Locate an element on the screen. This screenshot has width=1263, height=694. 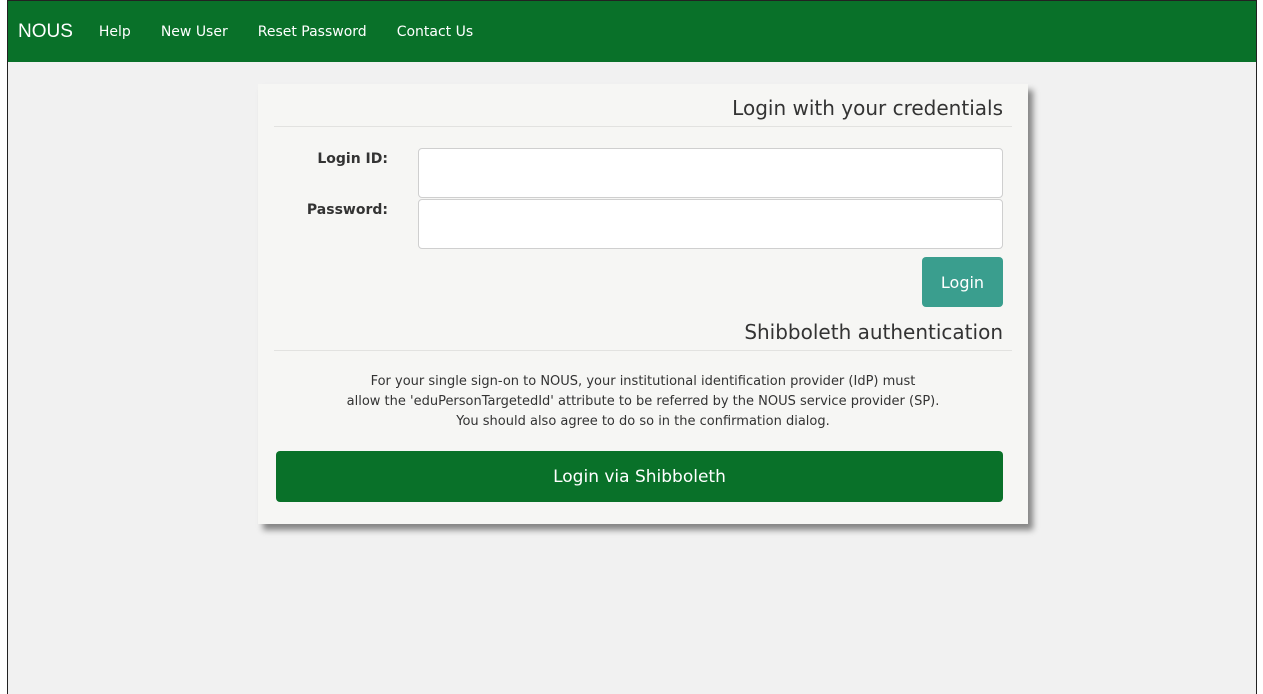
password-input is located at coordinates (710, 224).